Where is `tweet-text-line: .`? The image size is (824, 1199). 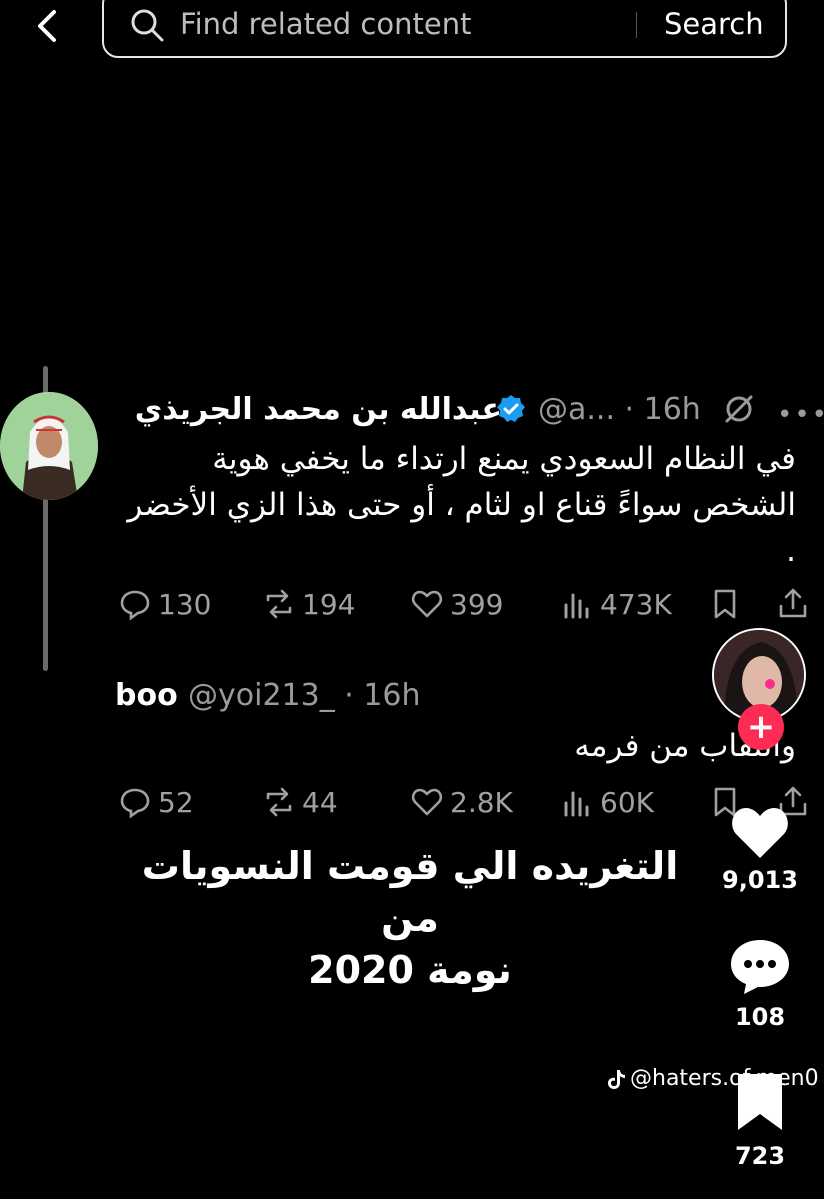
tweet-text-line: . is located at coordinates (791, 551).